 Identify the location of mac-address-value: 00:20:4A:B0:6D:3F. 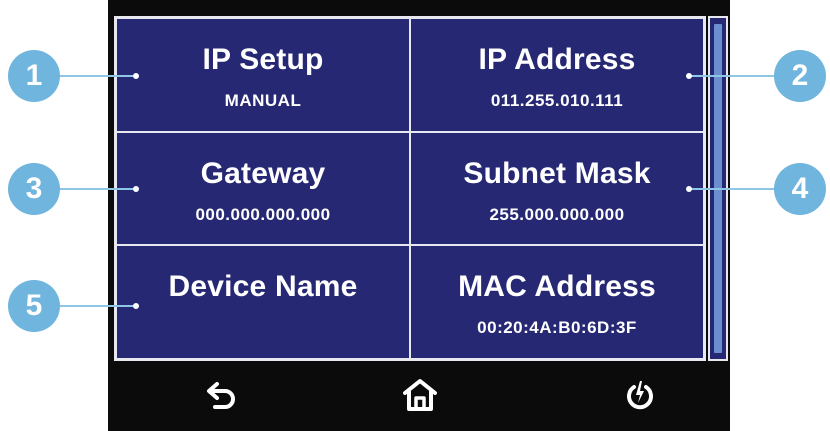
(557, 328).